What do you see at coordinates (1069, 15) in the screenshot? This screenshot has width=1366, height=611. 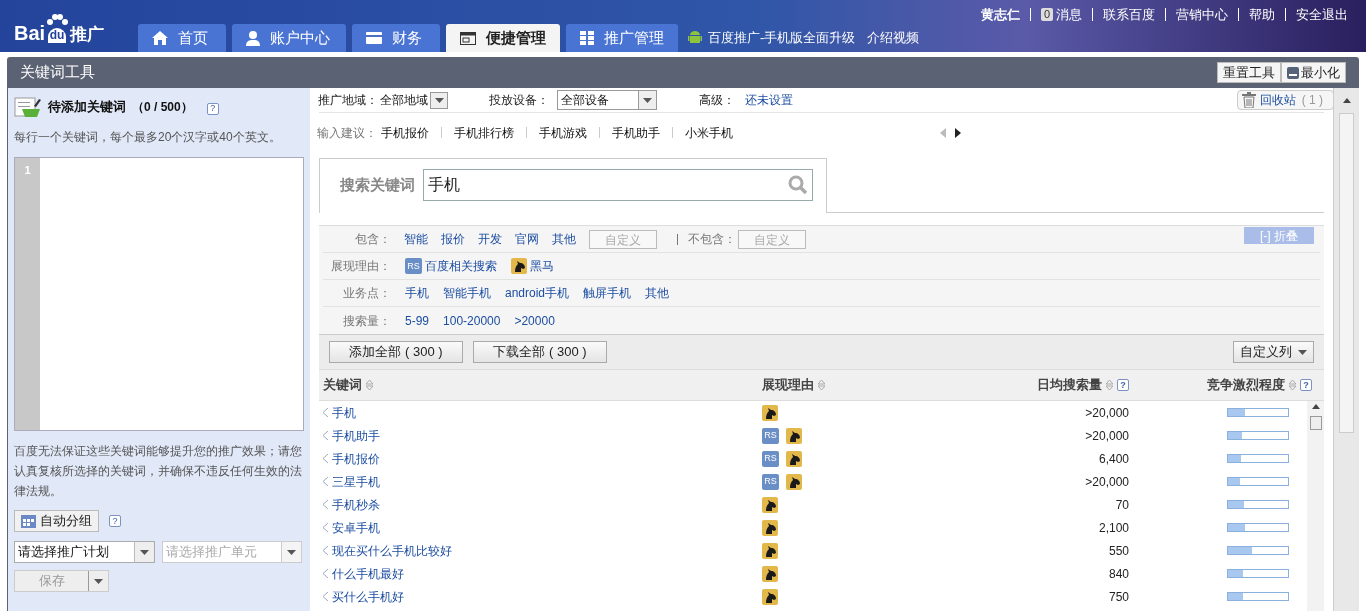 I see `messages-link: 消息` at bounding box center [1069, 15].